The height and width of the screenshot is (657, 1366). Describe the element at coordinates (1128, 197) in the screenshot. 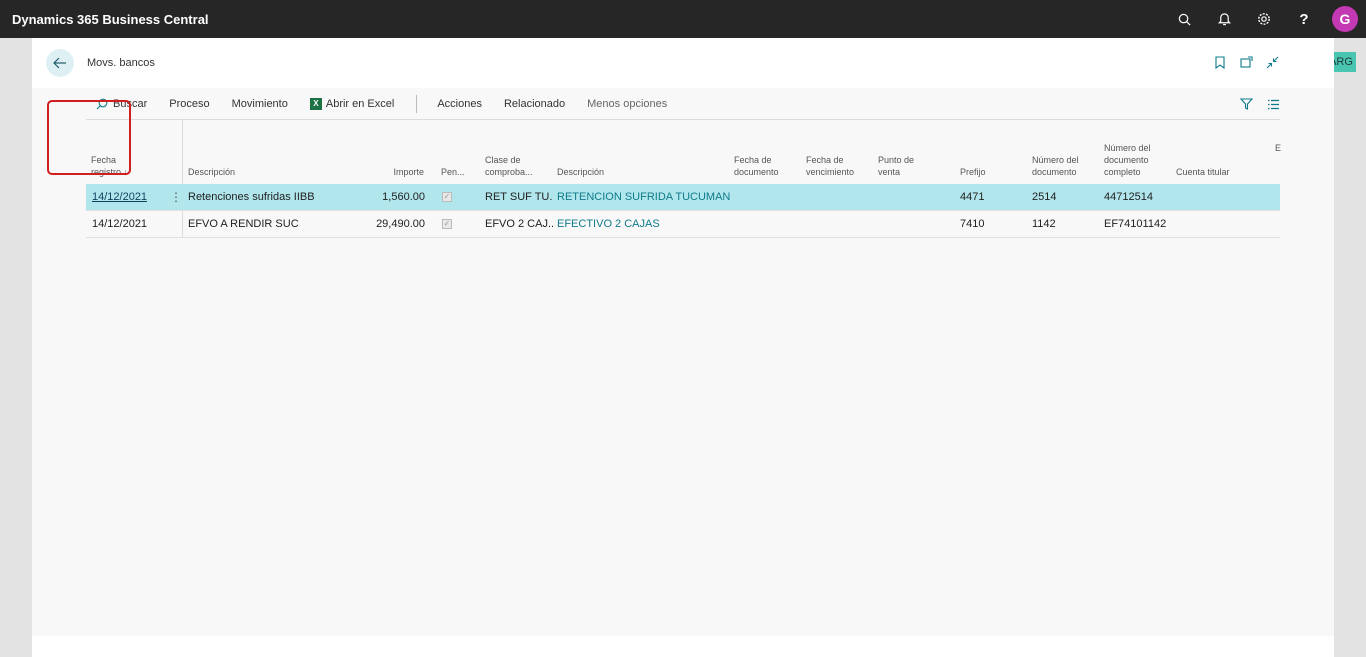

I see `cell-numero-completo: 44712514` at that location.